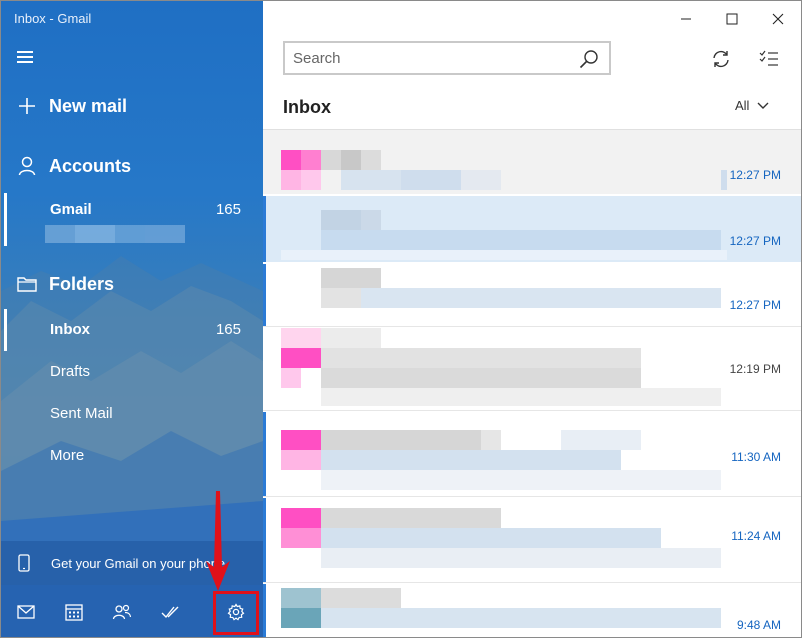  What do you see at coordinates (218, 541) in the screenshot?
I see `annotation-arrow` at bounding box center [218, 541].